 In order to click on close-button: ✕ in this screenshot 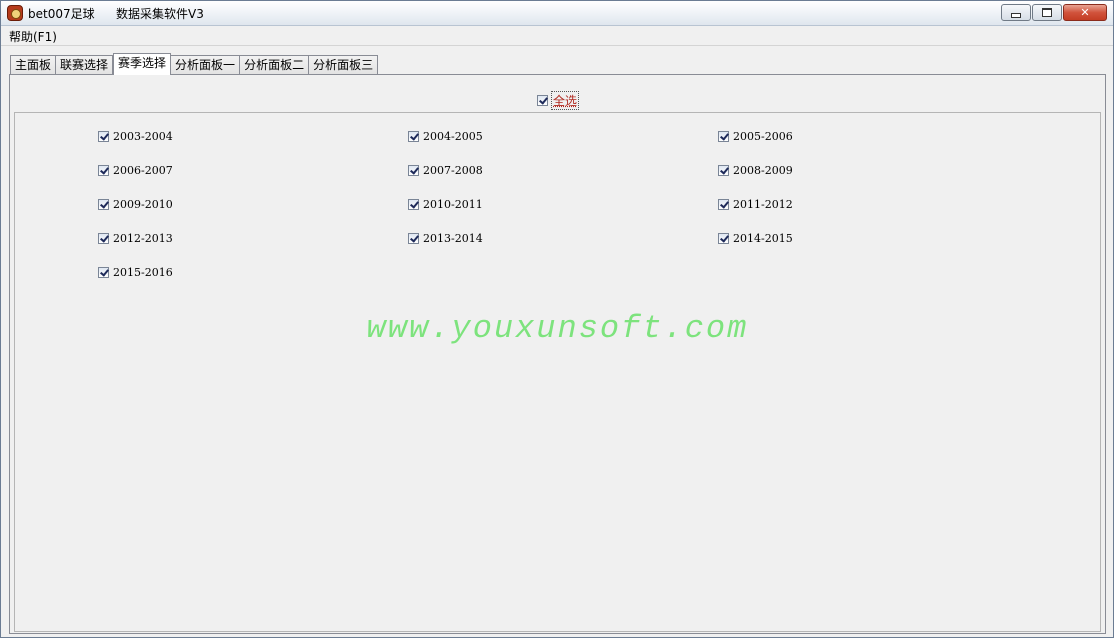, I will do `click(1085, 12)`.